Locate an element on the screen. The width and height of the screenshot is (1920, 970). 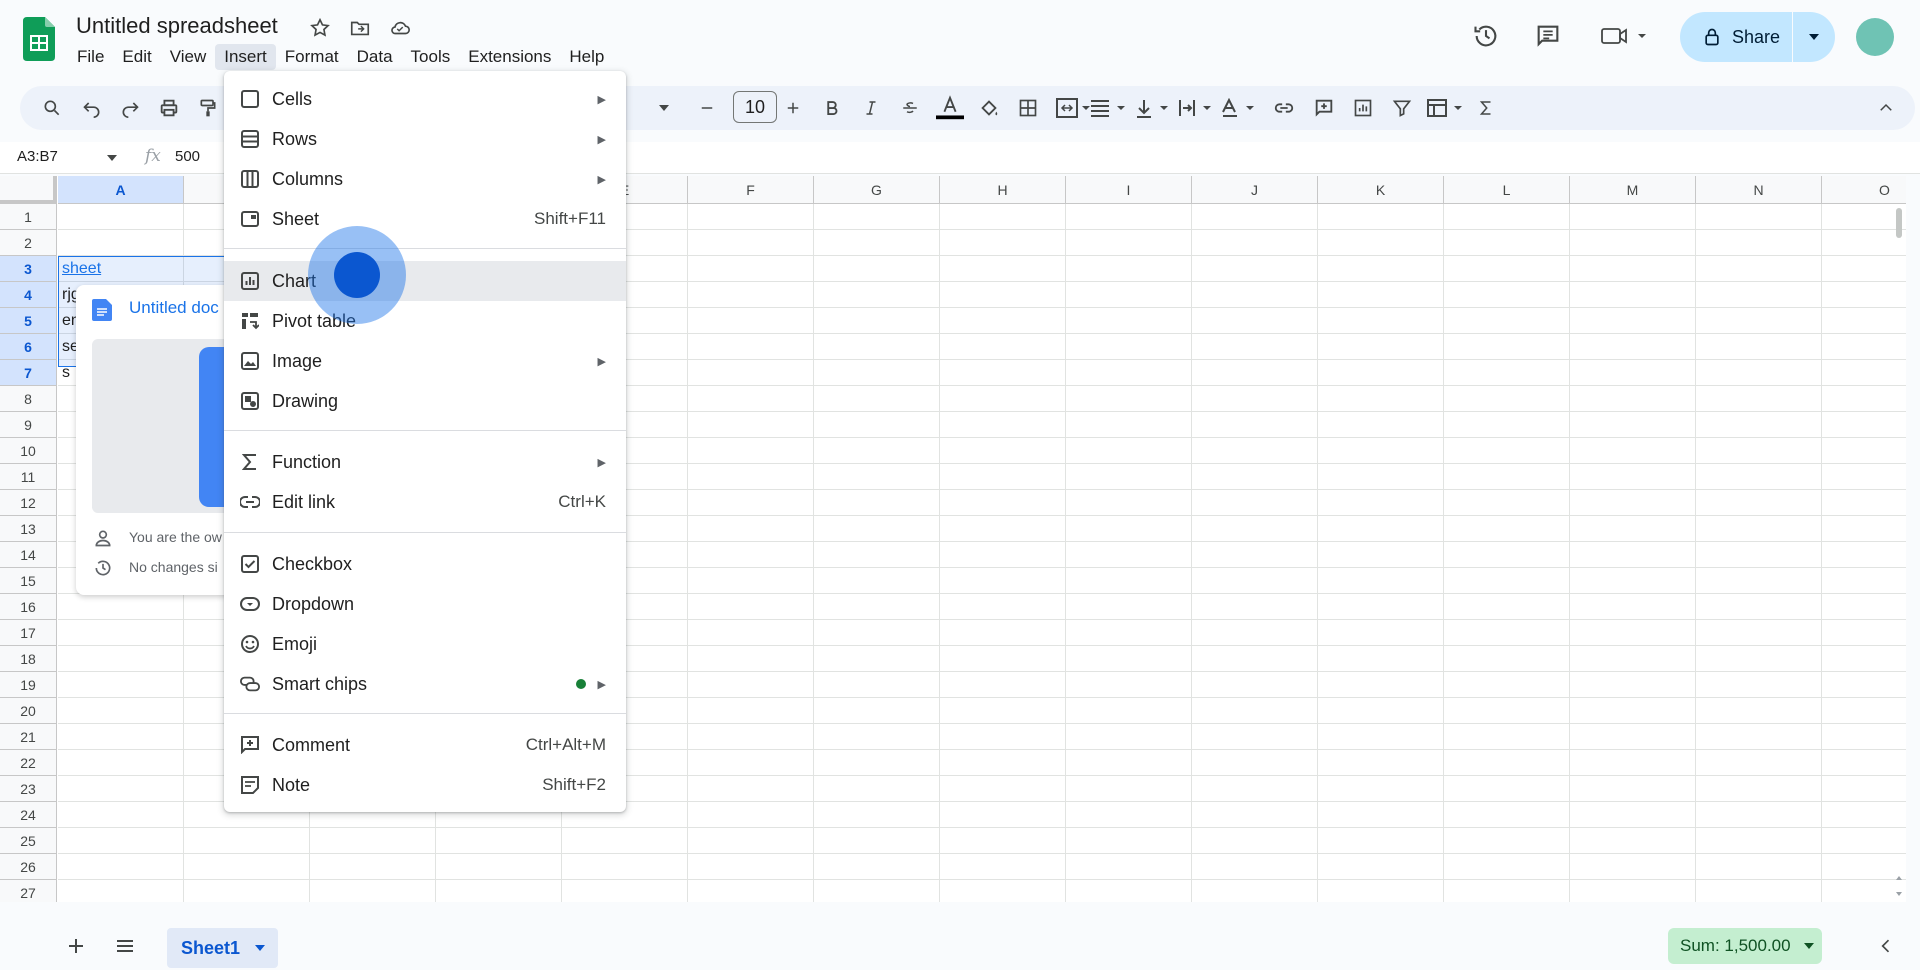
menu-data: Data is located at coordinates (375, 57).